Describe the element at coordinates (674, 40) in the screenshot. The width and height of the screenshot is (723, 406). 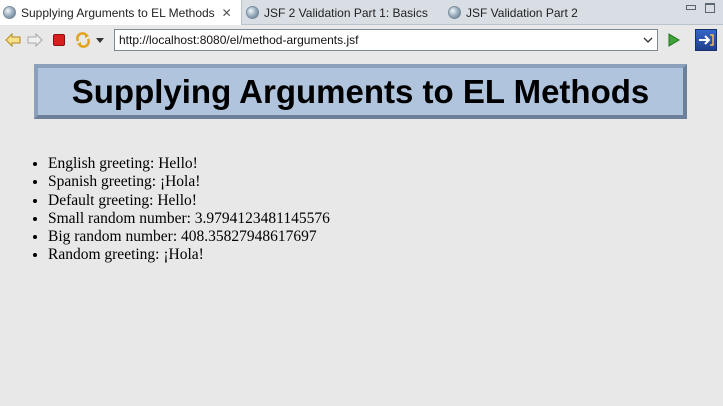
I see `go-icon` at that location.